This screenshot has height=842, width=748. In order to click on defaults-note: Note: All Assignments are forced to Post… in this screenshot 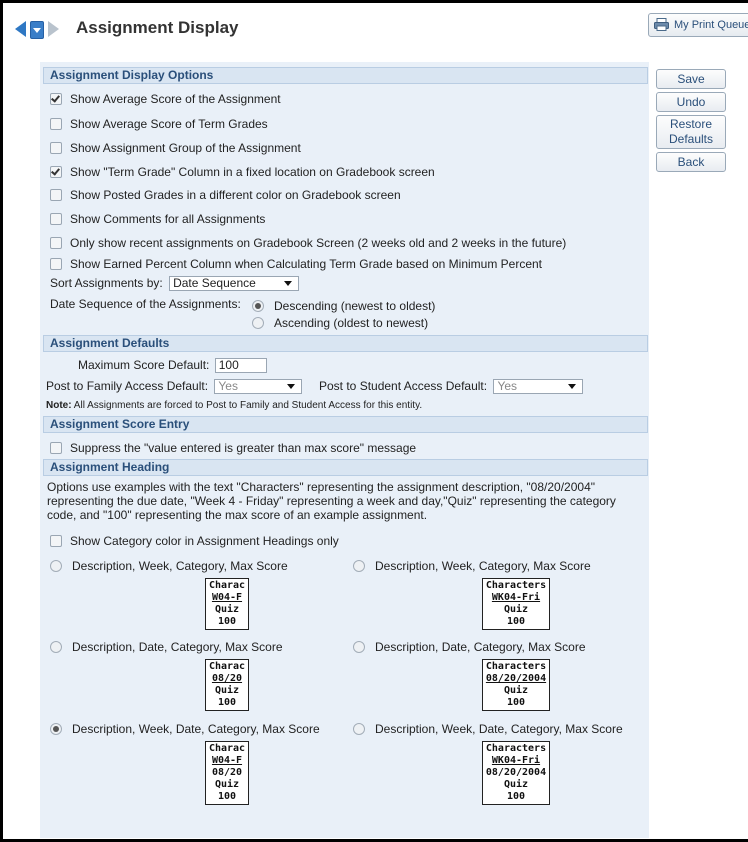, I will do `click(234, 405)`.